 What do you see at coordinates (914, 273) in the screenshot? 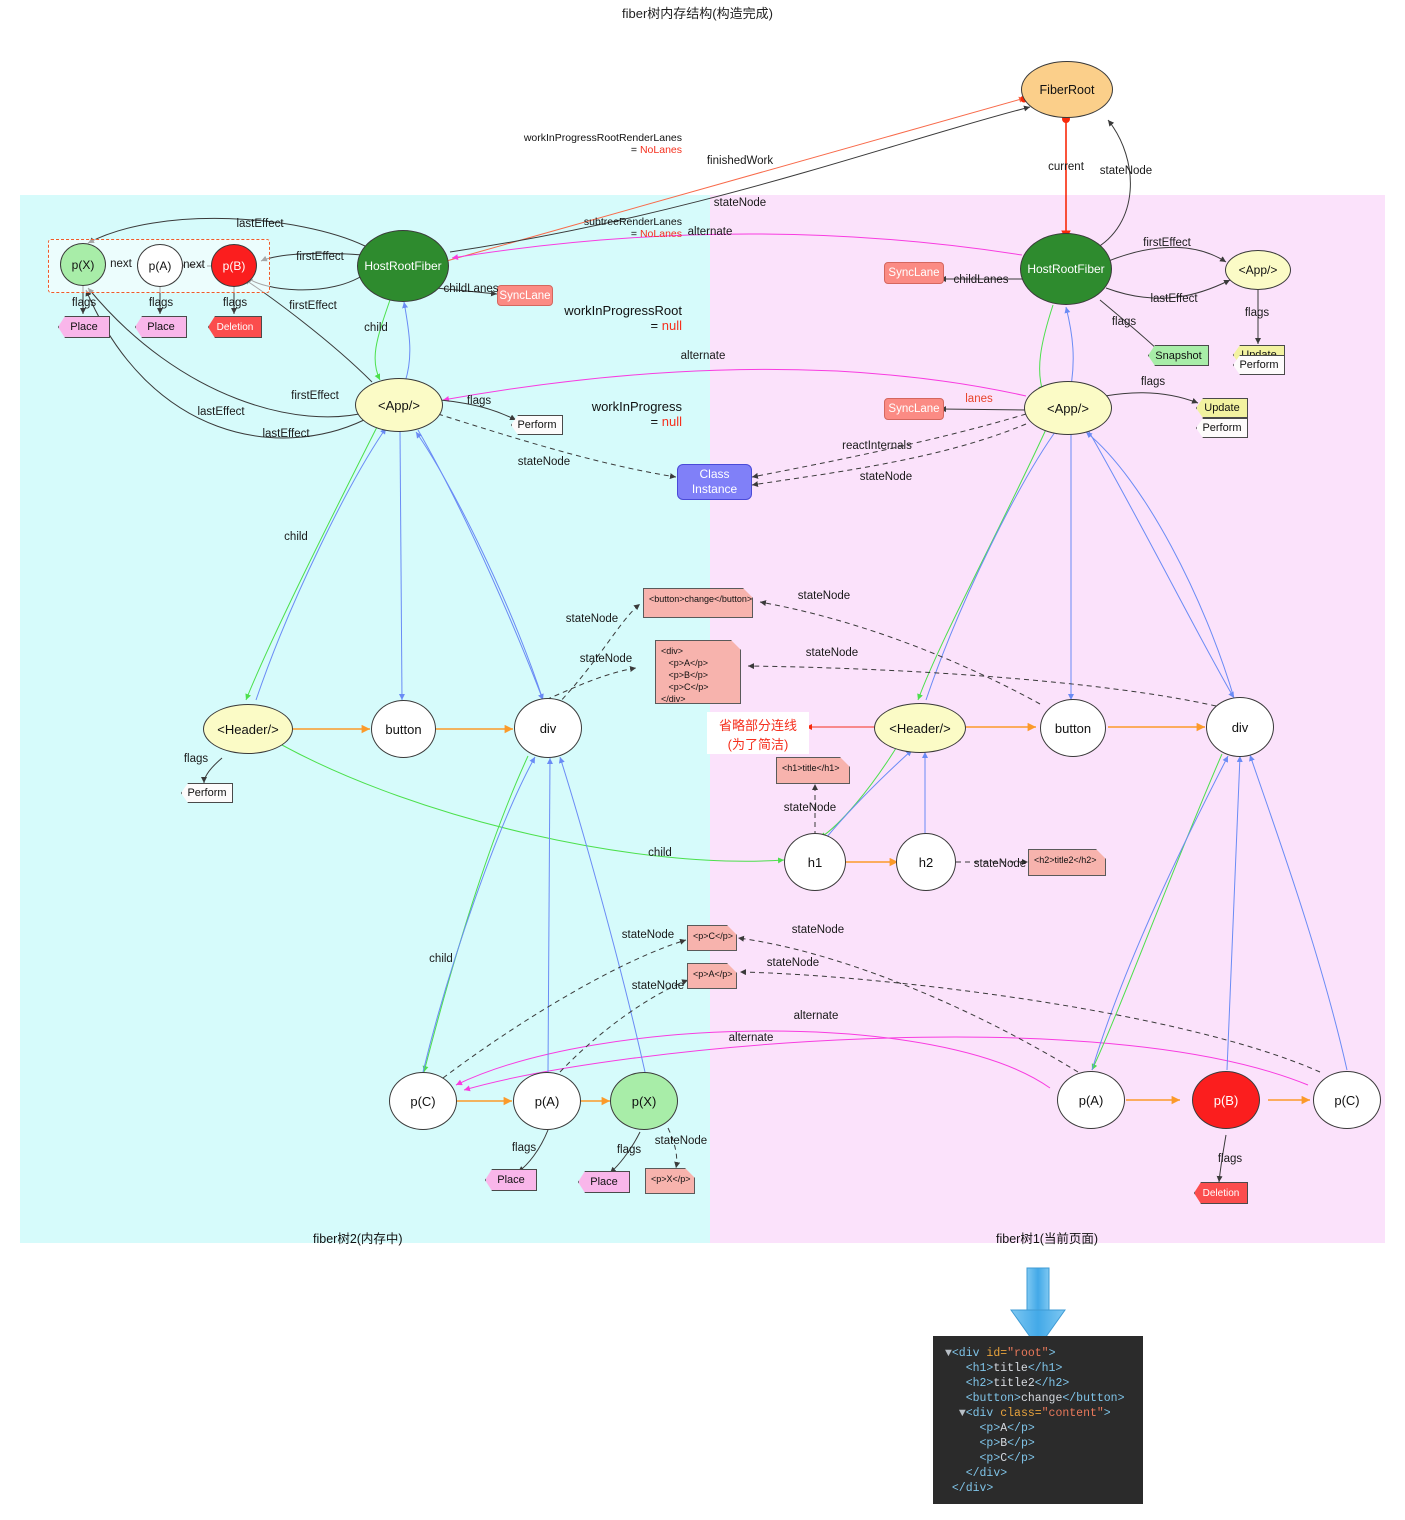
I see `lane-sync-hrf-tree1: SyncLane` at bounding box center [914, 273].